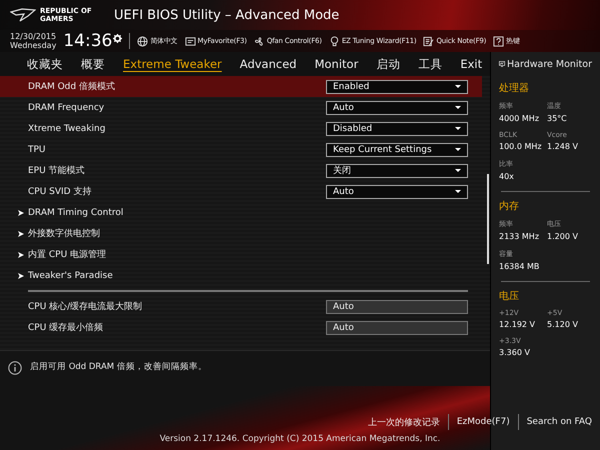 The image size is (600, 450). I want to click on globe-icon, so click(142, 41).